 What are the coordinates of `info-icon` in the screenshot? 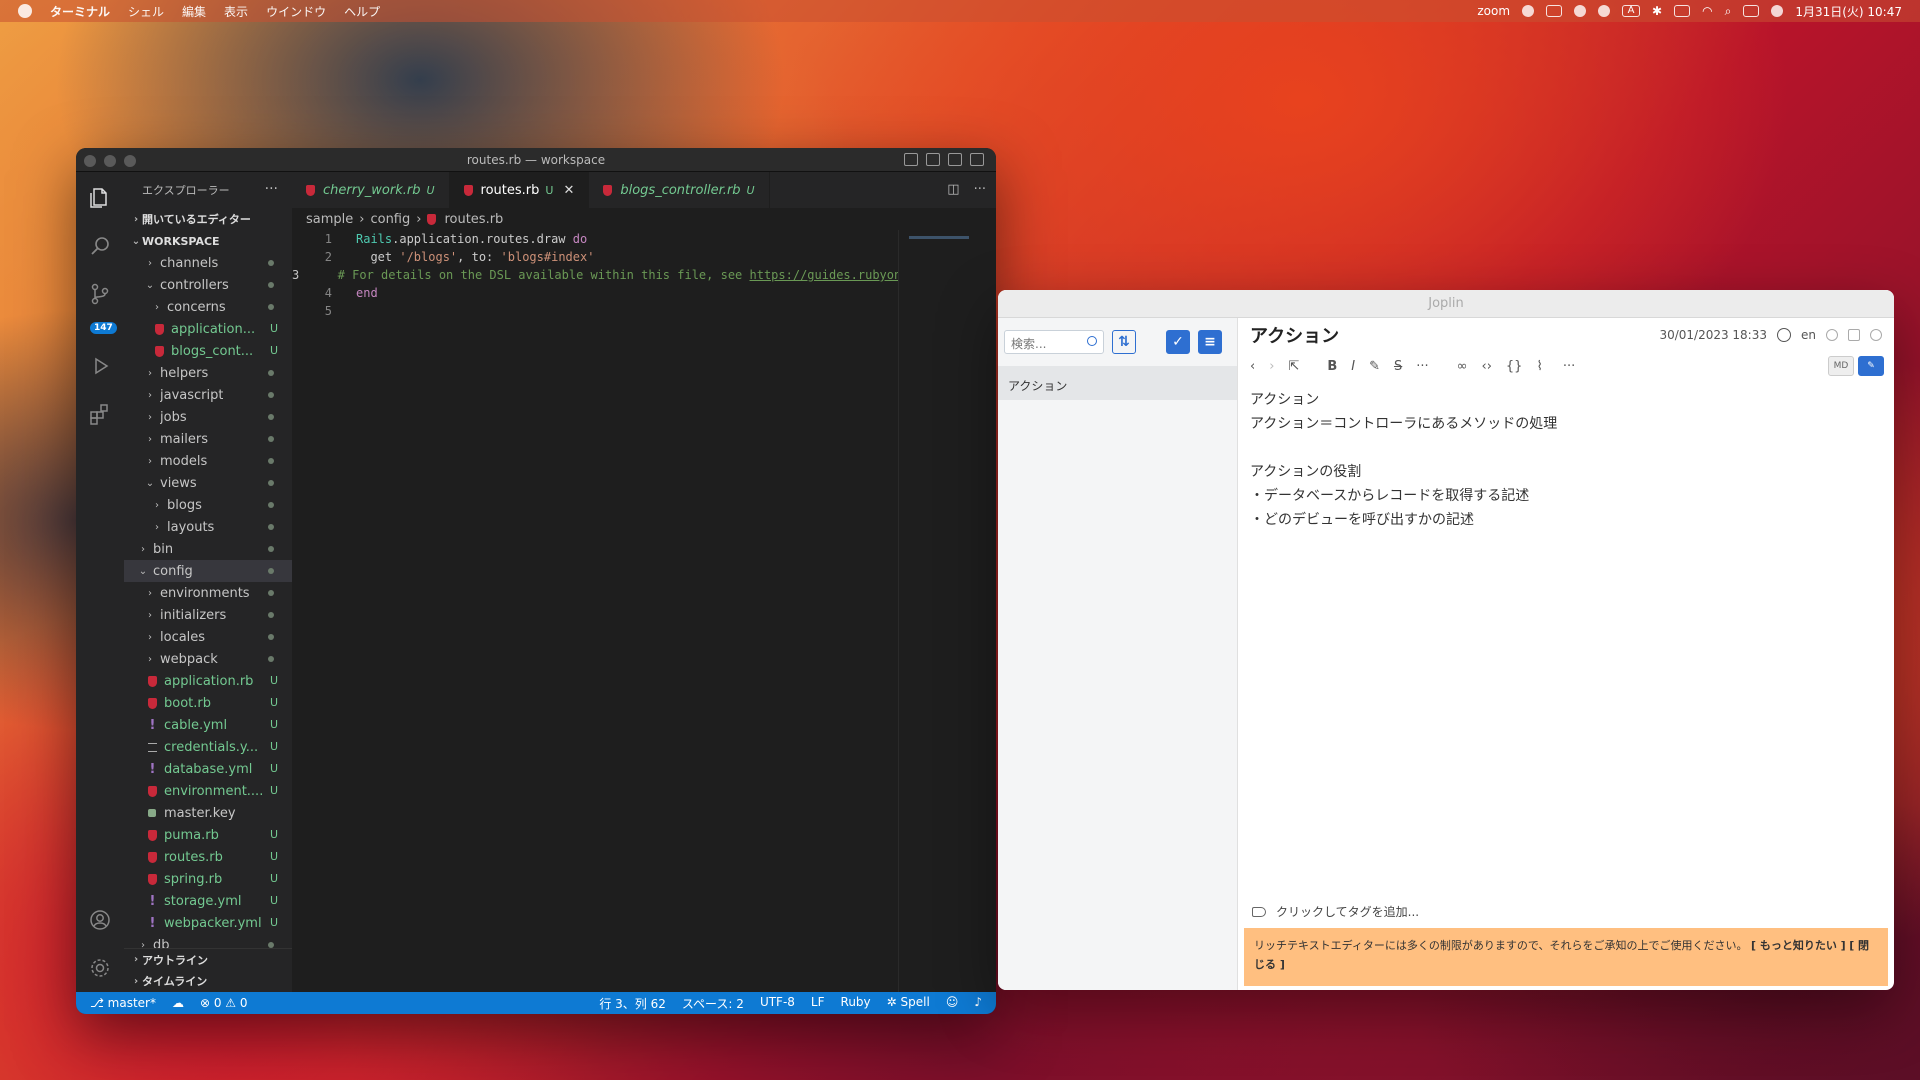 It's located at (1876, 335).